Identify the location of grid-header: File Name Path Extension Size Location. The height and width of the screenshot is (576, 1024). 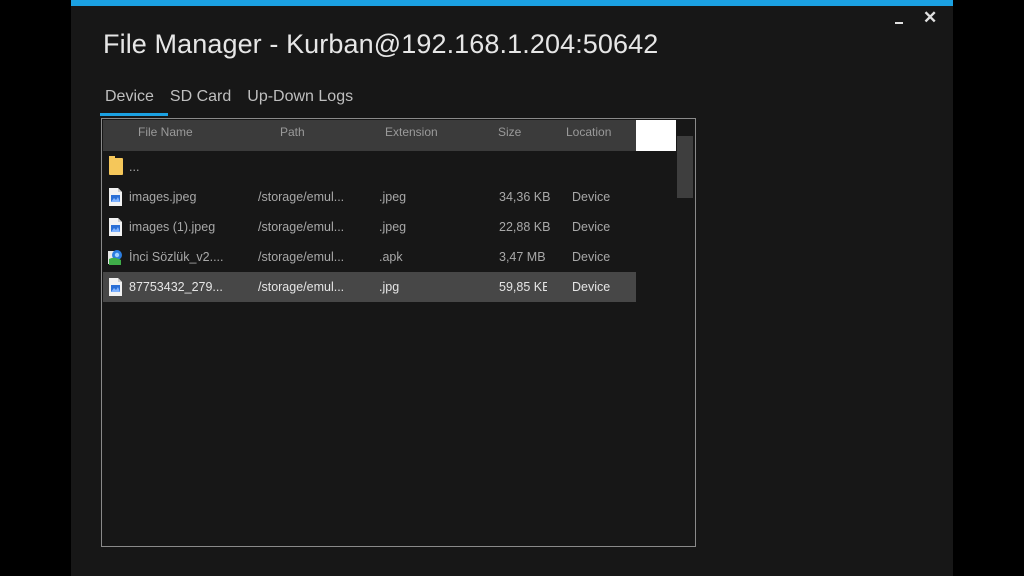
(369, 135).